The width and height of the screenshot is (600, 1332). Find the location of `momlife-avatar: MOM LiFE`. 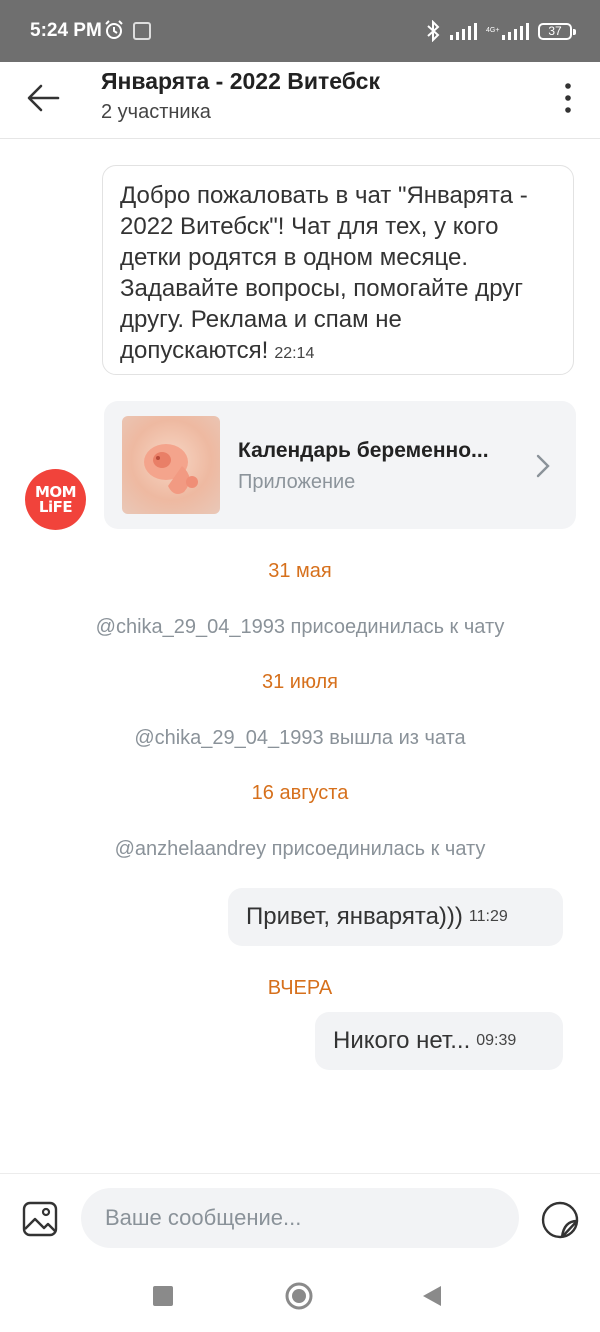

momlife-avatar: MOM LiFE is located at coordinates (55, 499).